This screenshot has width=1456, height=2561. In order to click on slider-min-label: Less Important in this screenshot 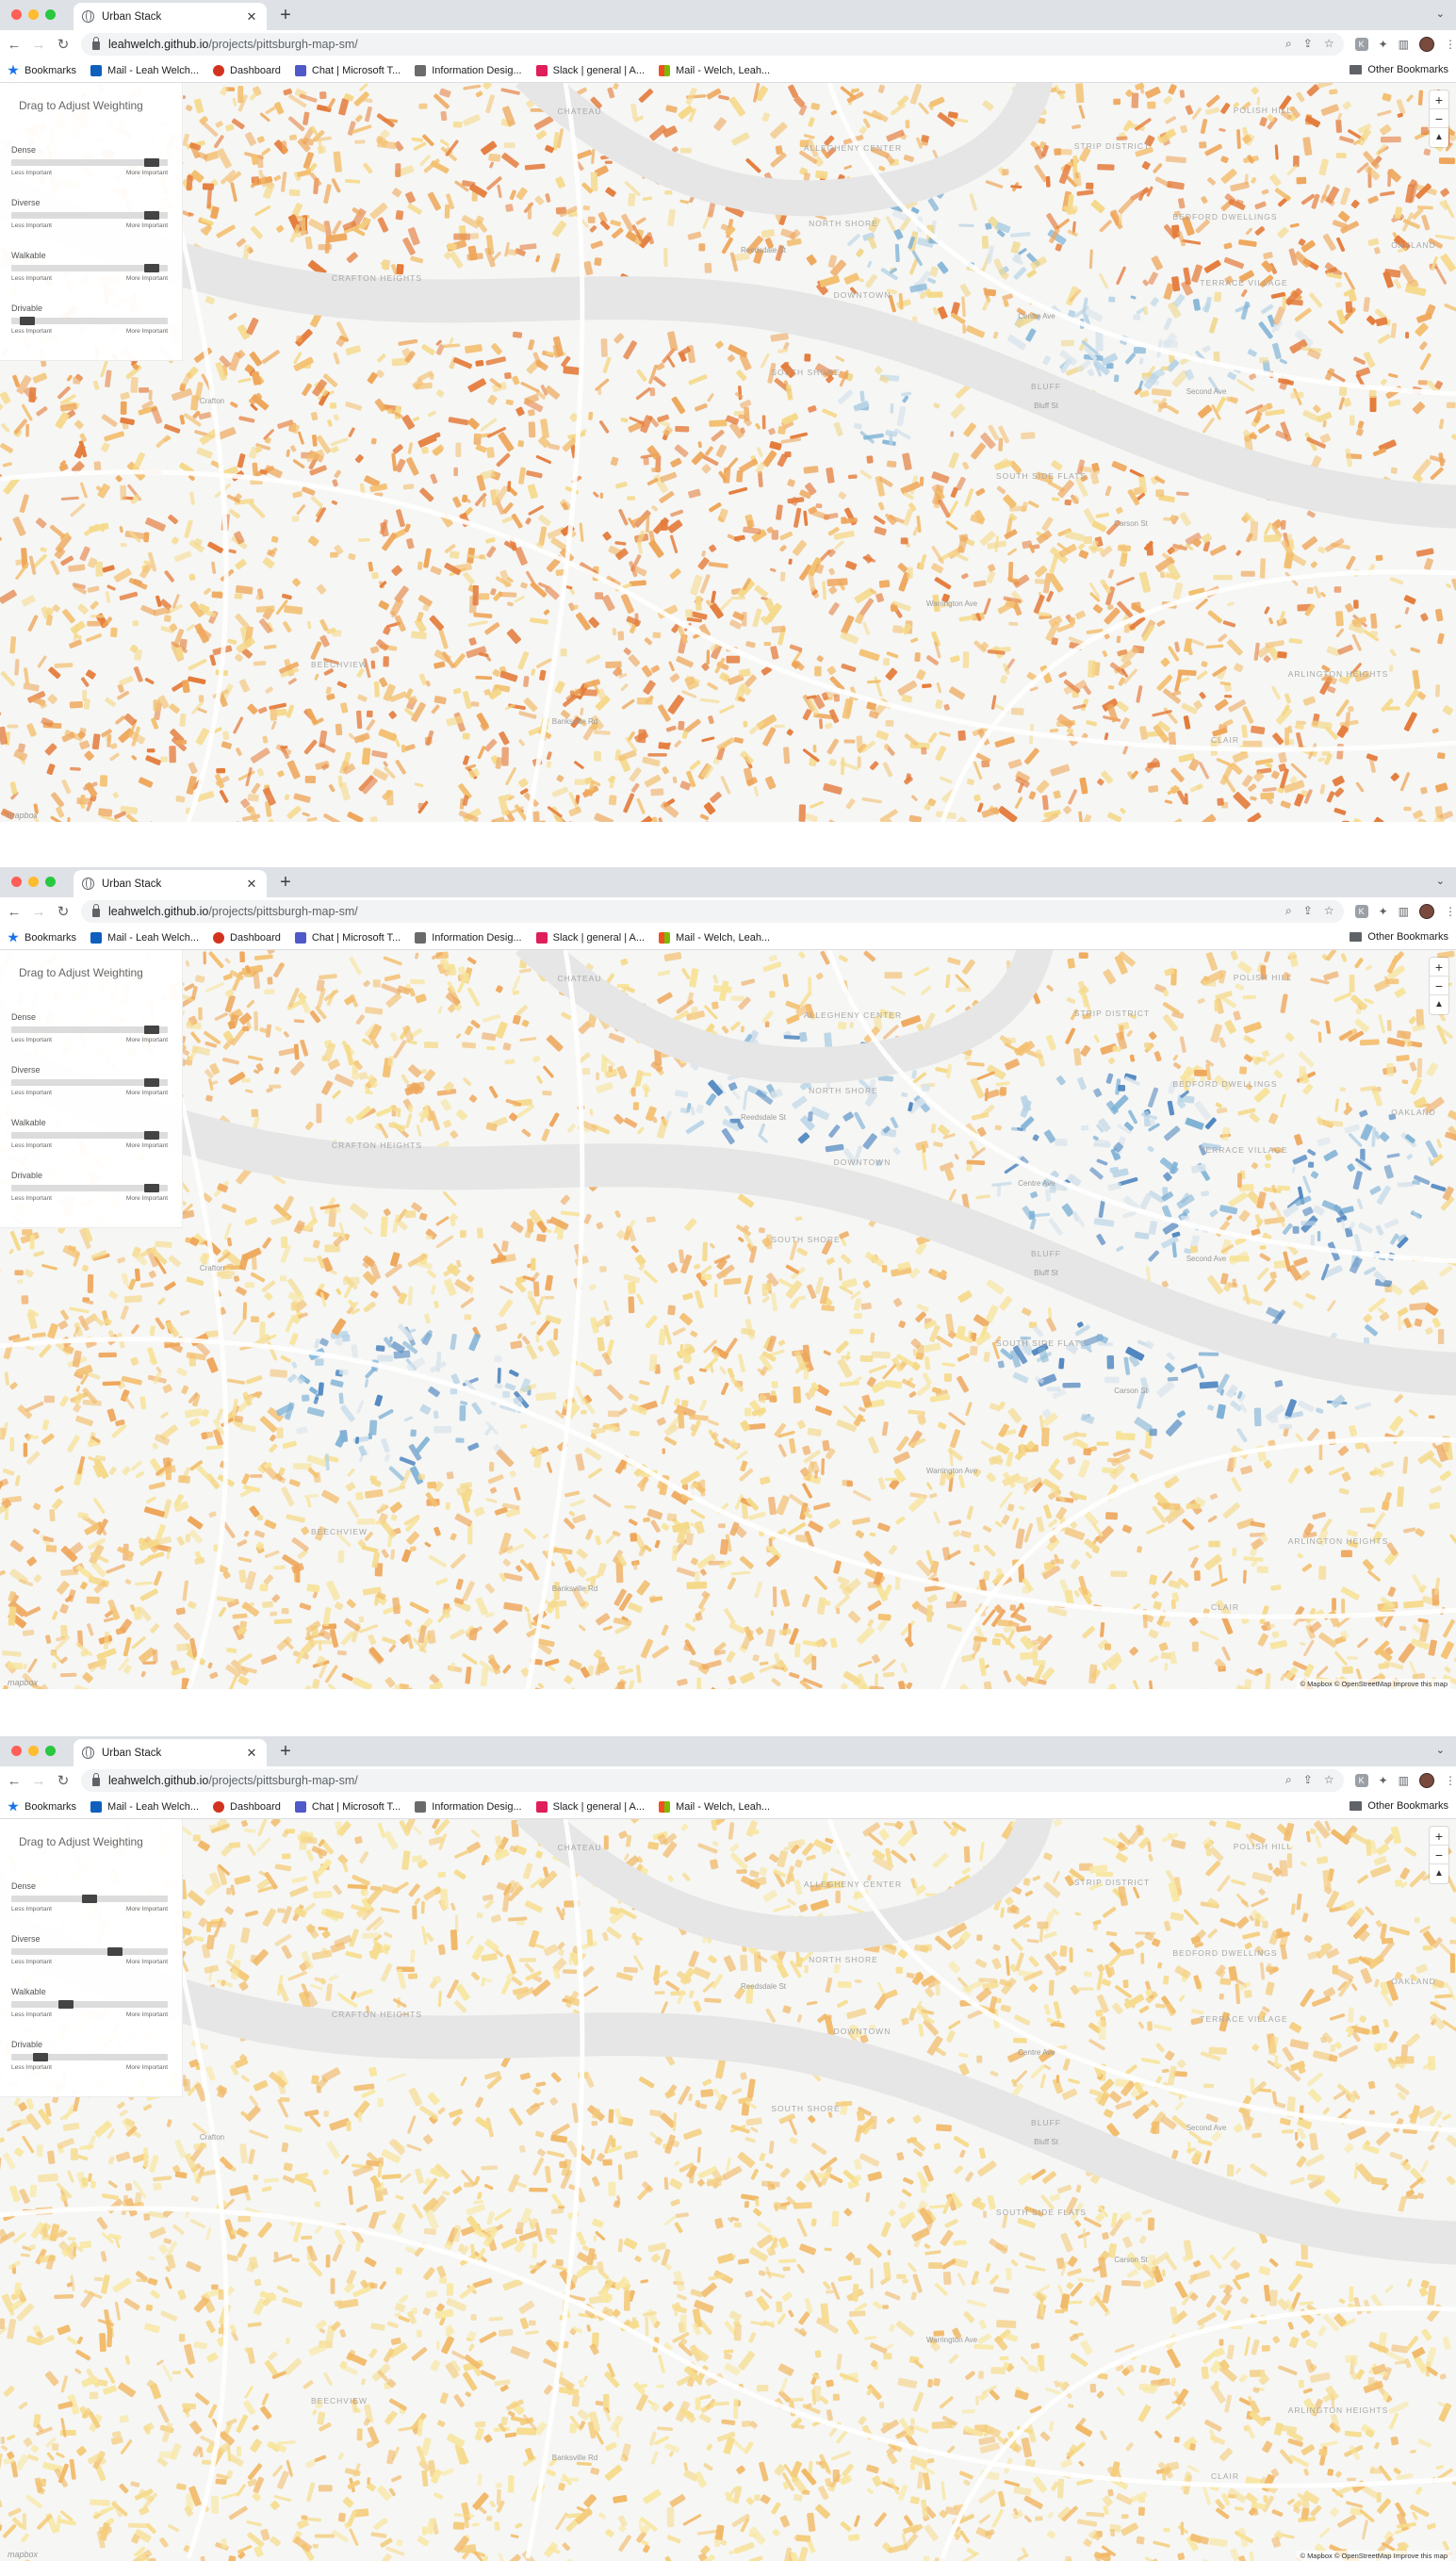, I will do `click(31, 225)`.